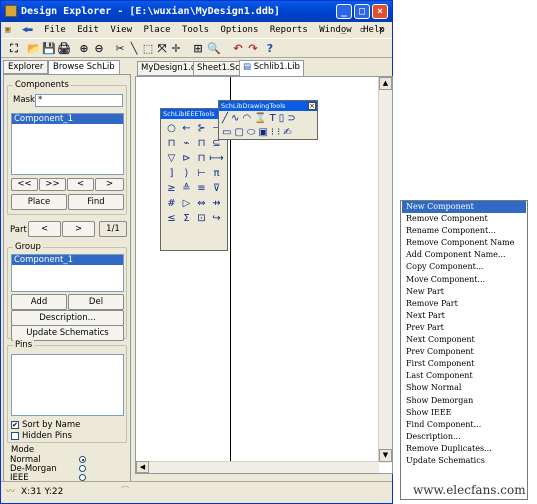 The image size is (537, 504). Describe the element at coordinates (186, 158) in the screenshot. I see `ieee-tool-icon: ⊳` at that location.